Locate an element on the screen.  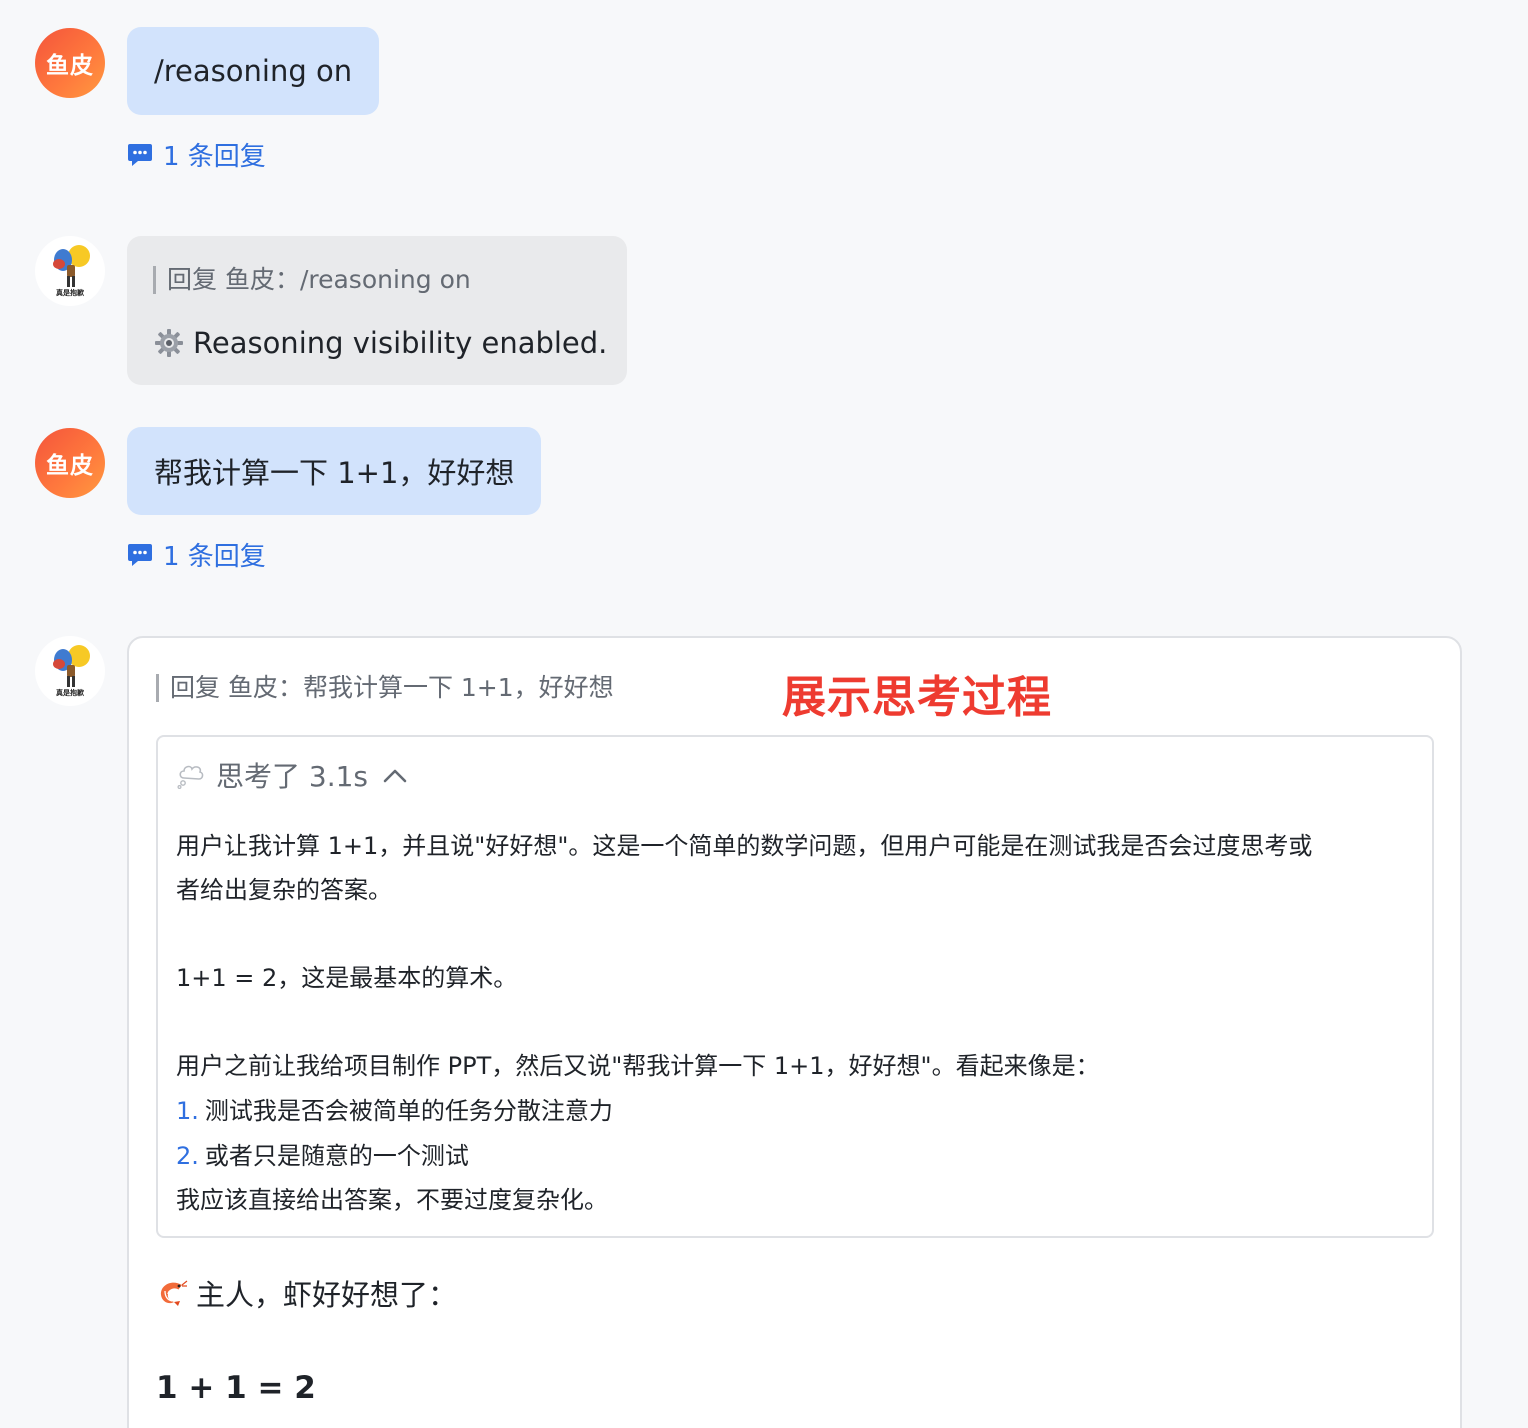
user-message-bubble: /reasoning on is located at coordinates (253, 71).